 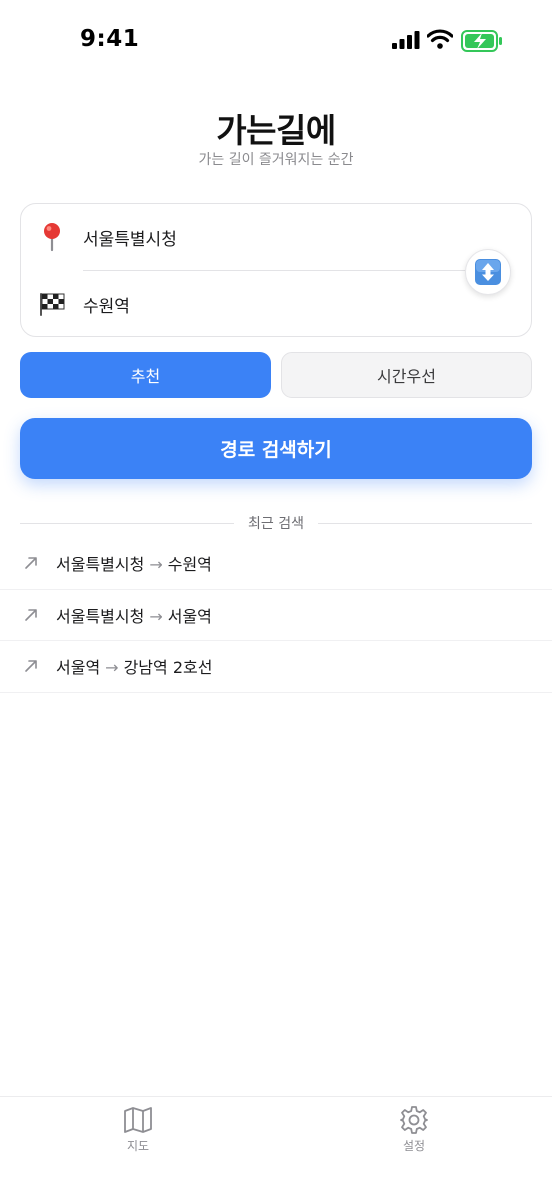 I want to click on mode-time-priority-button: 시간우선, so click(x=406, y=375).